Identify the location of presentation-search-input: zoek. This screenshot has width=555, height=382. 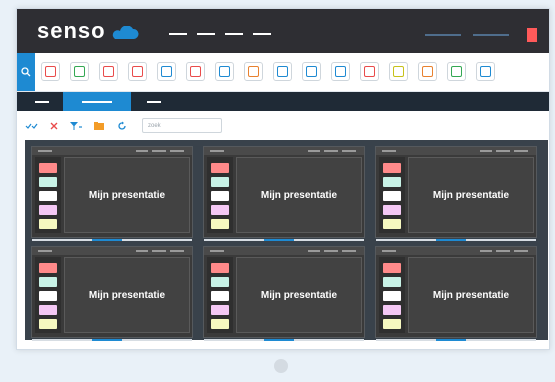
(182, 125).